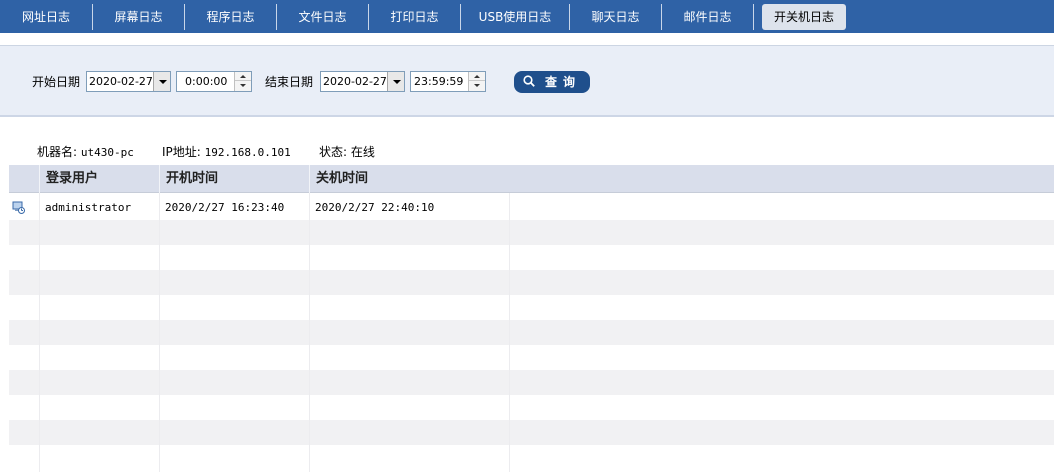  I want to click on tab-usb-log: USB使用日志, so click(515, 17).